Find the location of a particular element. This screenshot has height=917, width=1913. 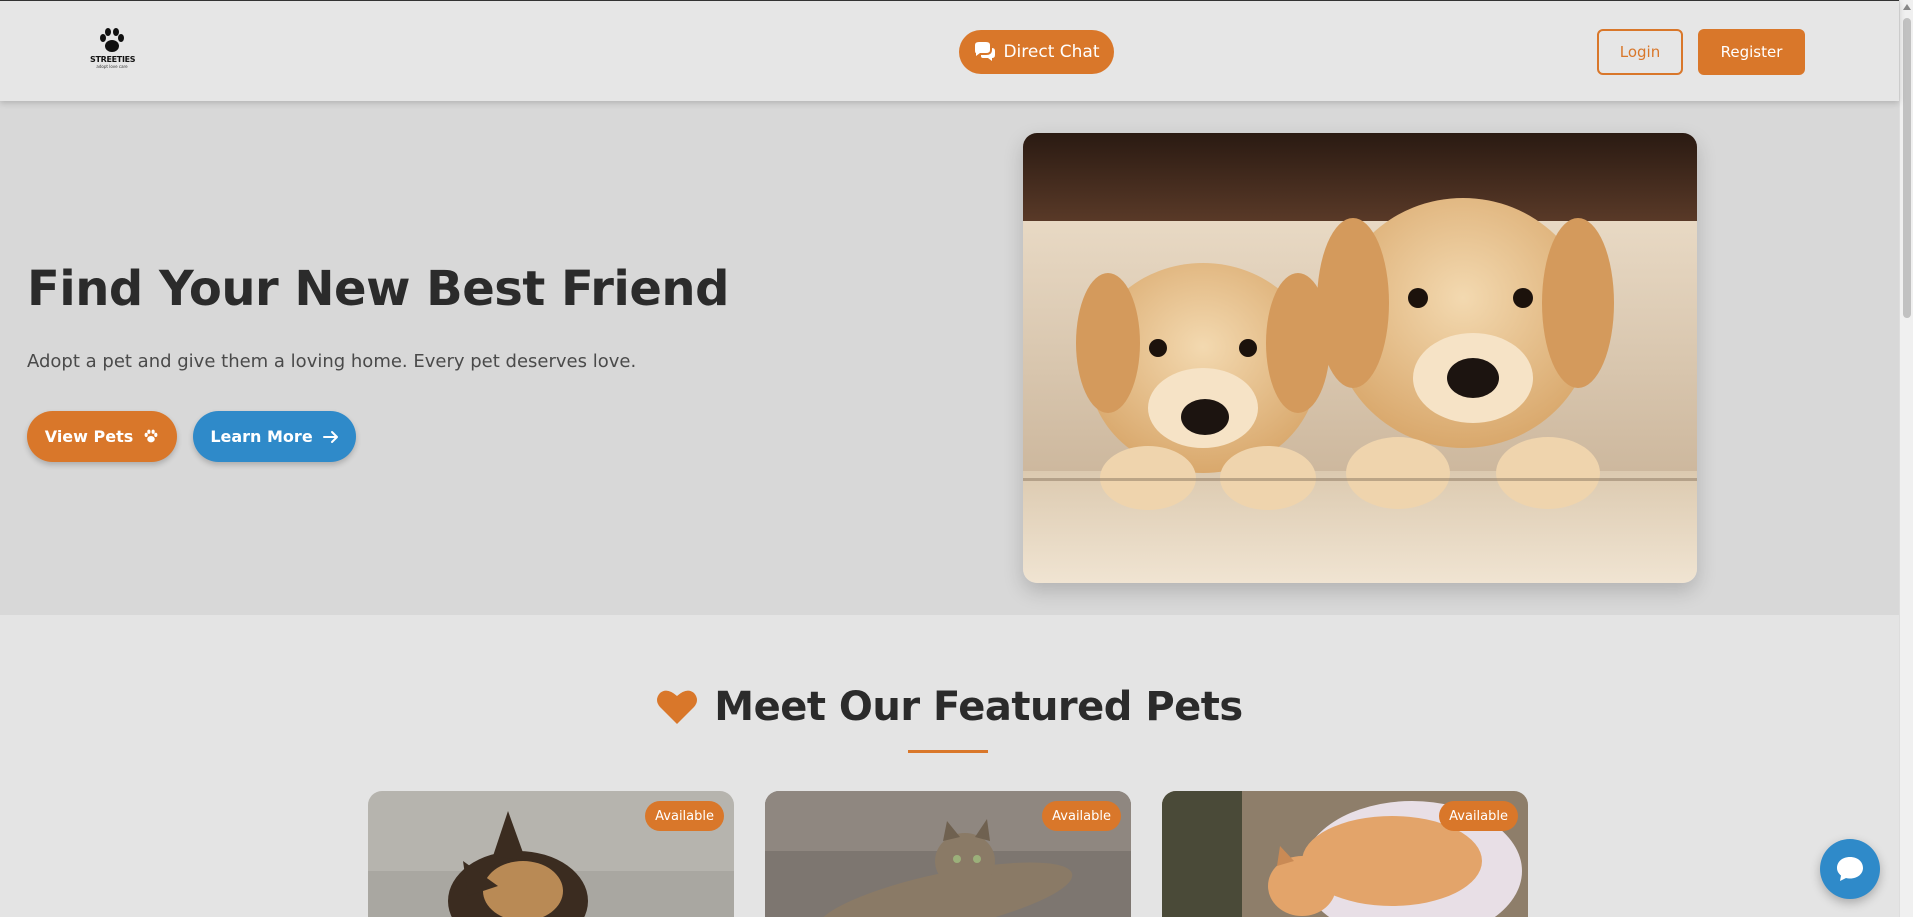

register-button: Register is located at coordinates (1751, 52).